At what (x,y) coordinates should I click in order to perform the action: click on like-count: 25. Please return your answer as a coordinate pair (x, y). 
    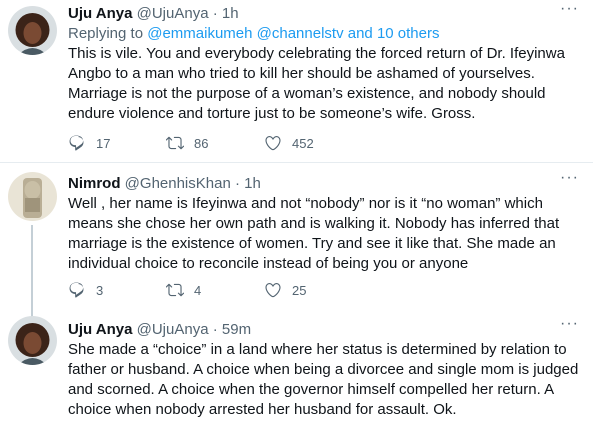
    Looking at the image, I should click on (299, 290).